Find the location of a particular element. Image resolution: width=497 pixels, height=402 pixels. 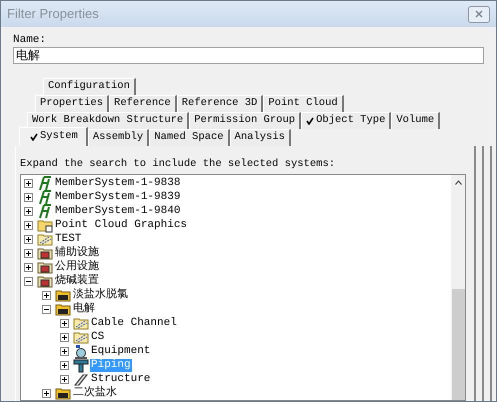

tree-item: 二次盐水 is located at coordinates (95, 393).